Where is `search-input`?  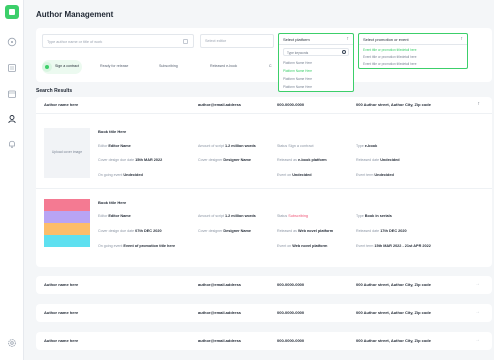 search-input is located at coordinates (112, 41).